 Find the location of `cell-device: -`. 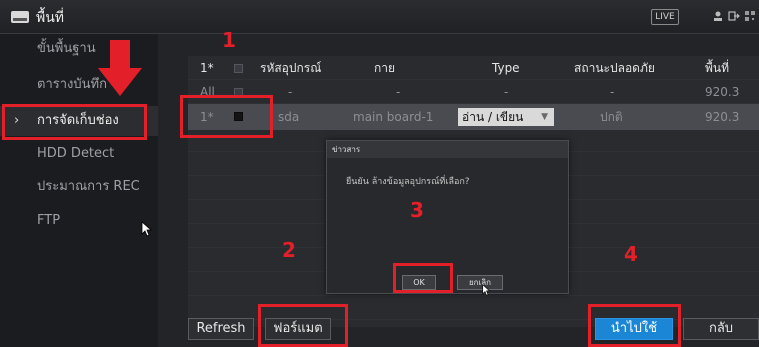

cell-device: - is located at coordinates (290, 92).